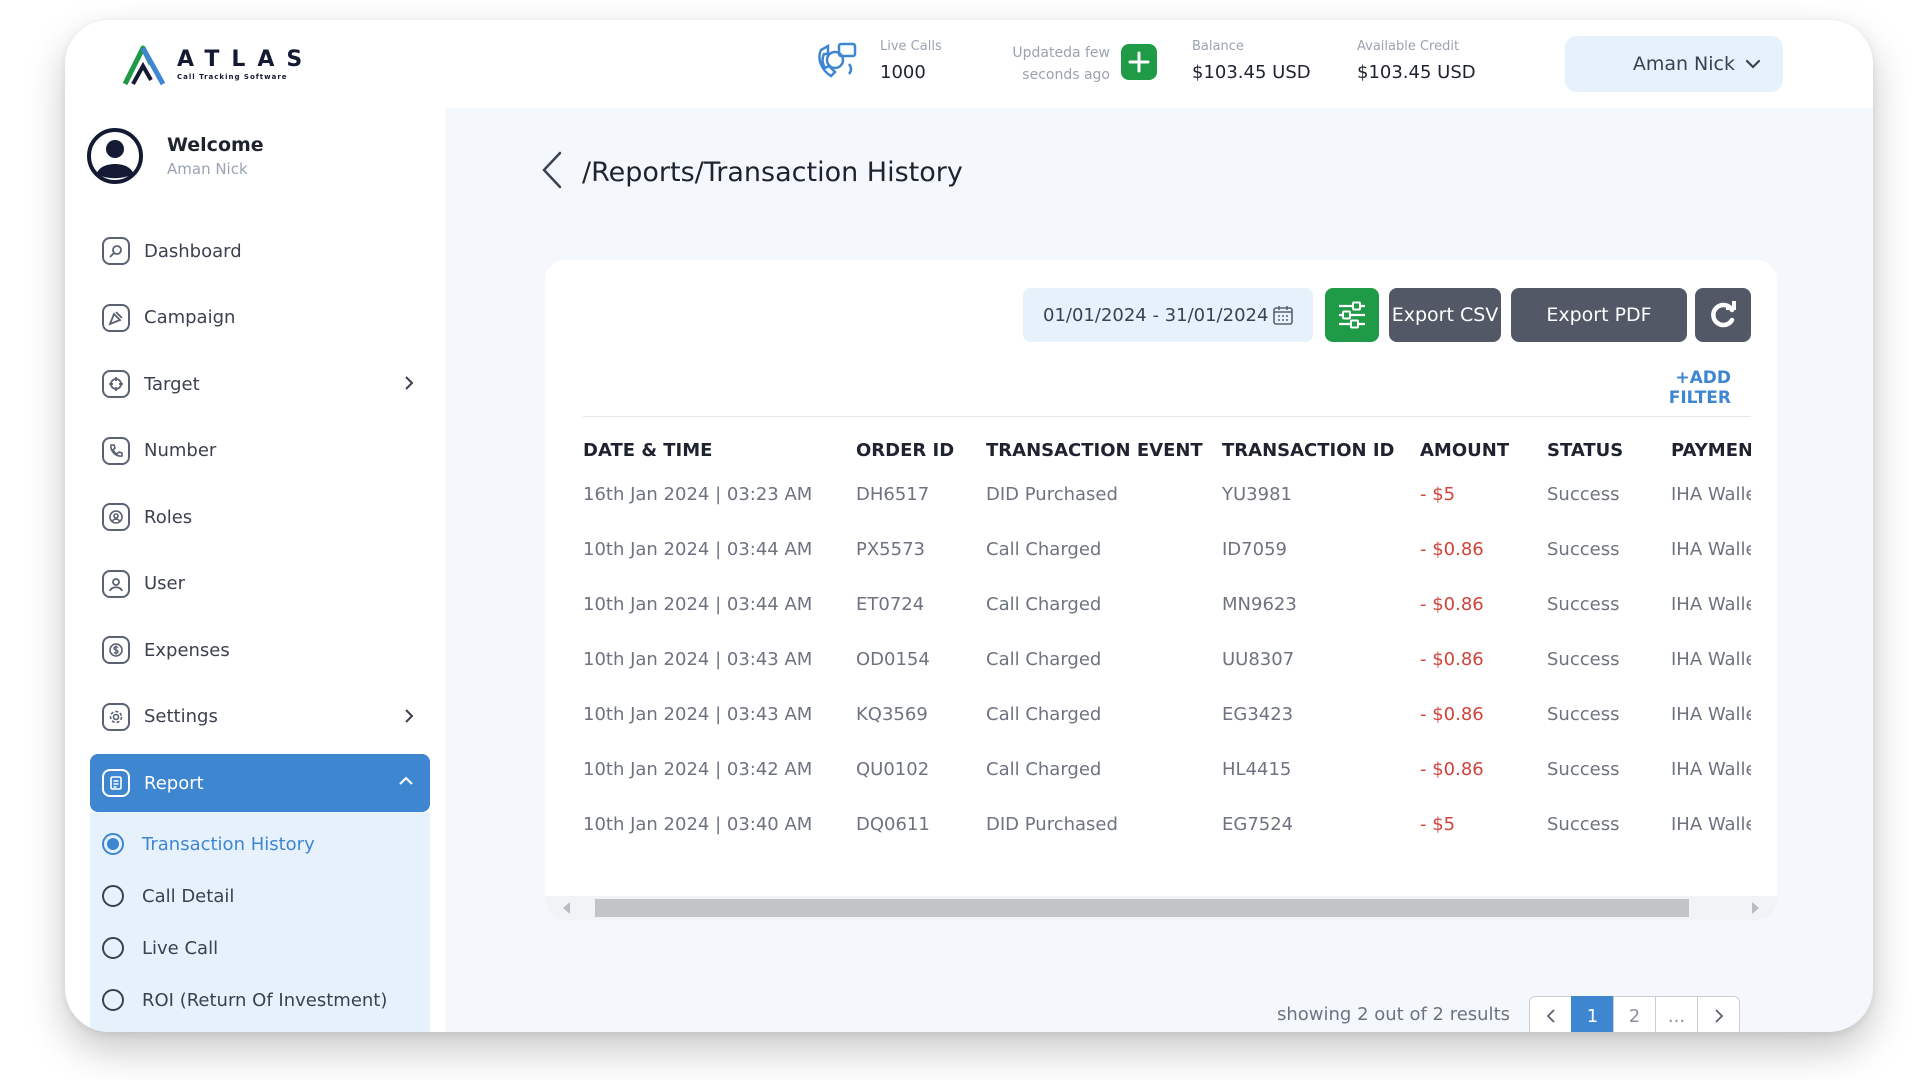 The width and height of the screenshot is (1920, 1080). What do you see at coordinates (260, 584) in the screenshot?
I see `sidebar-item-user: User` at bounding box center [260, 584].